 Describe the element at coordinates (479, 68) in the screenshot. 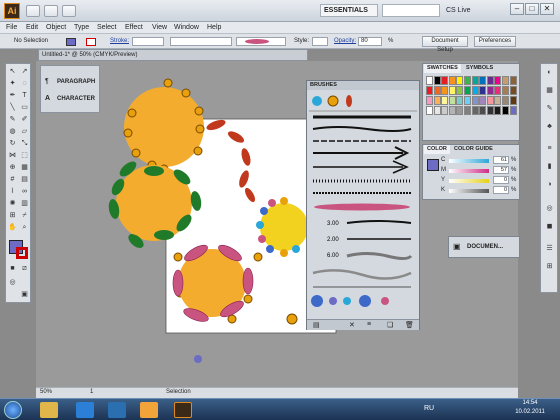

I see `symbols-tab: SYMBOLS` at that location.